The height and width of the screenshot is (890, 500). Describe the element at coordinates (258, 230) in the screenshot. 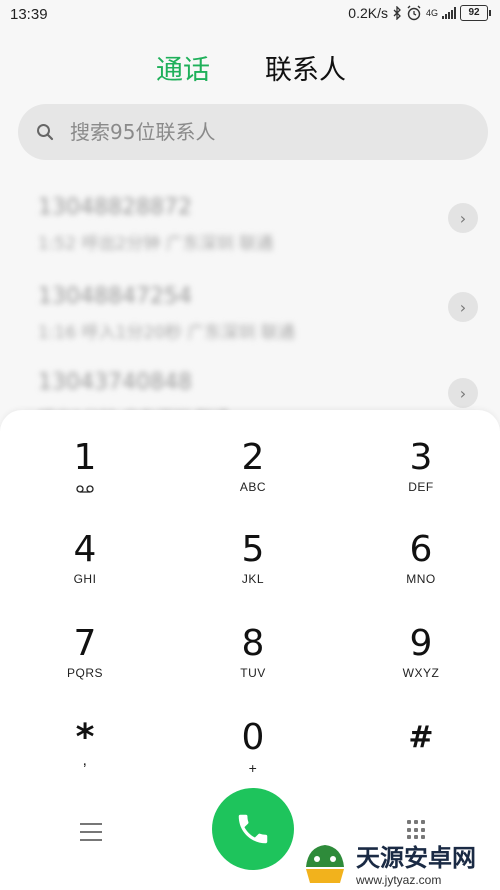

I see `recent-call-item: 13048828872 1:52 呼出2分钟 广东深圳 联通 ›` at that location.